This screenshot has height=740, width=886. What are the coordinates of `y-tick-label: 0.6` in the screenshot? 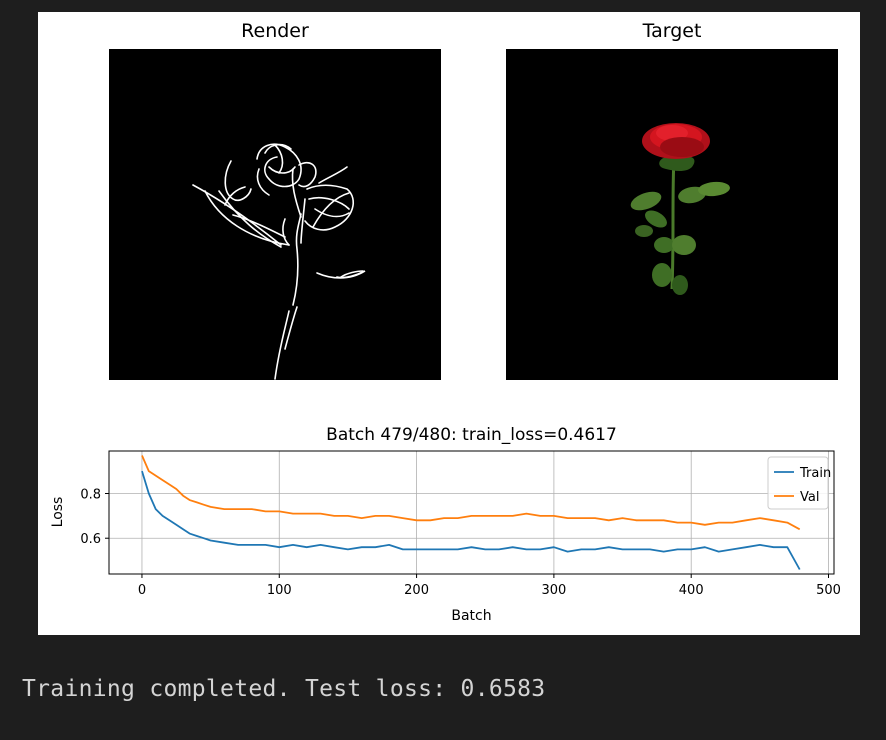 It's located at (90, 539).